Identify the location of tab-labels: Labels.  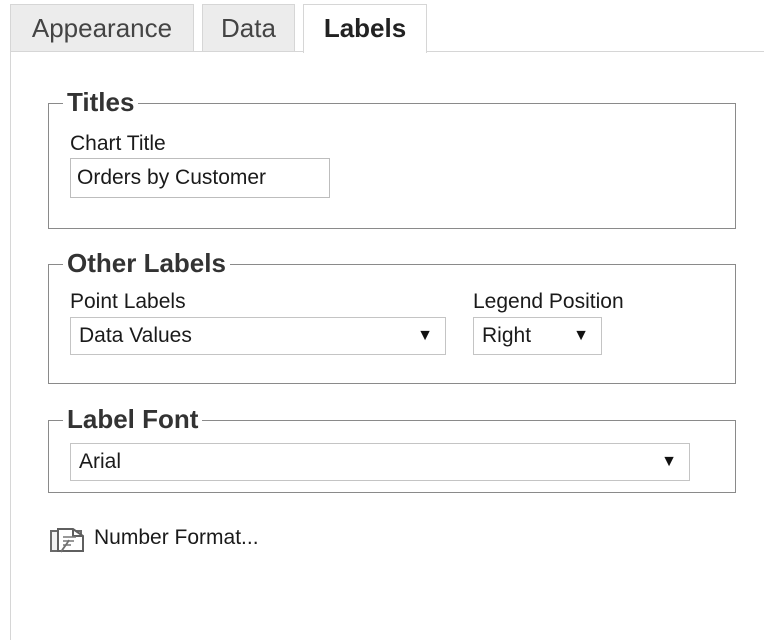
(365, 28).